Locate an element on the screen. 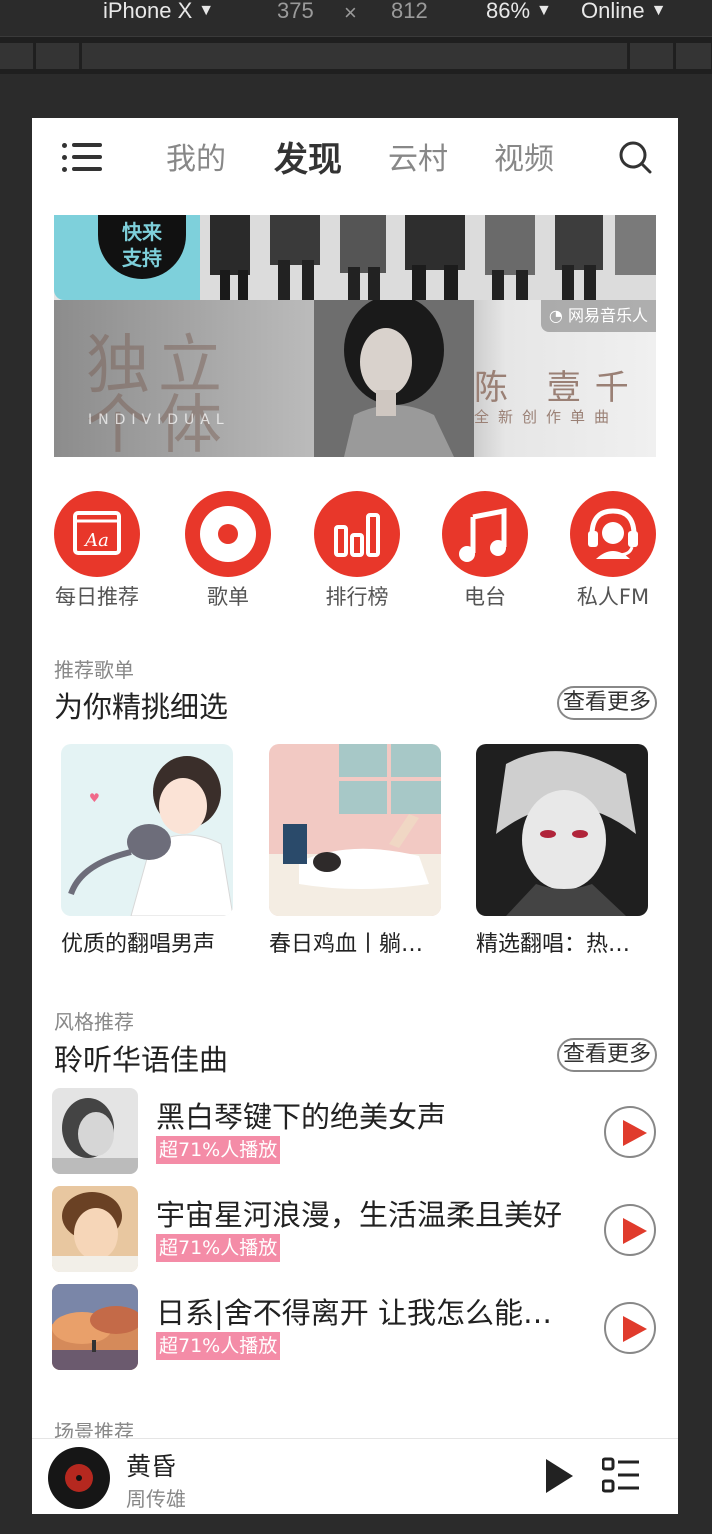 The image size is (712, 1534). entry-personal-fm: 私人FM is located at coordinates (613, 551).